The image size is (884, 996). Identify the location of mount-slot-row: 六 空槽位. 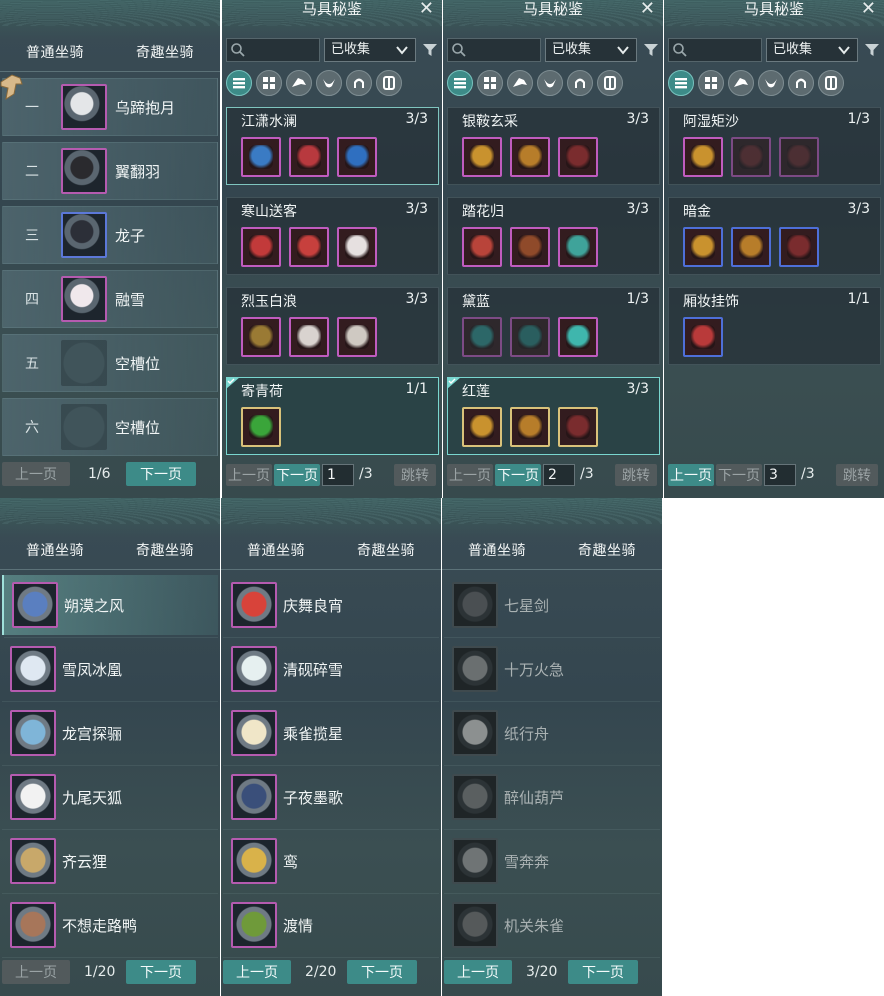
(110, 427).